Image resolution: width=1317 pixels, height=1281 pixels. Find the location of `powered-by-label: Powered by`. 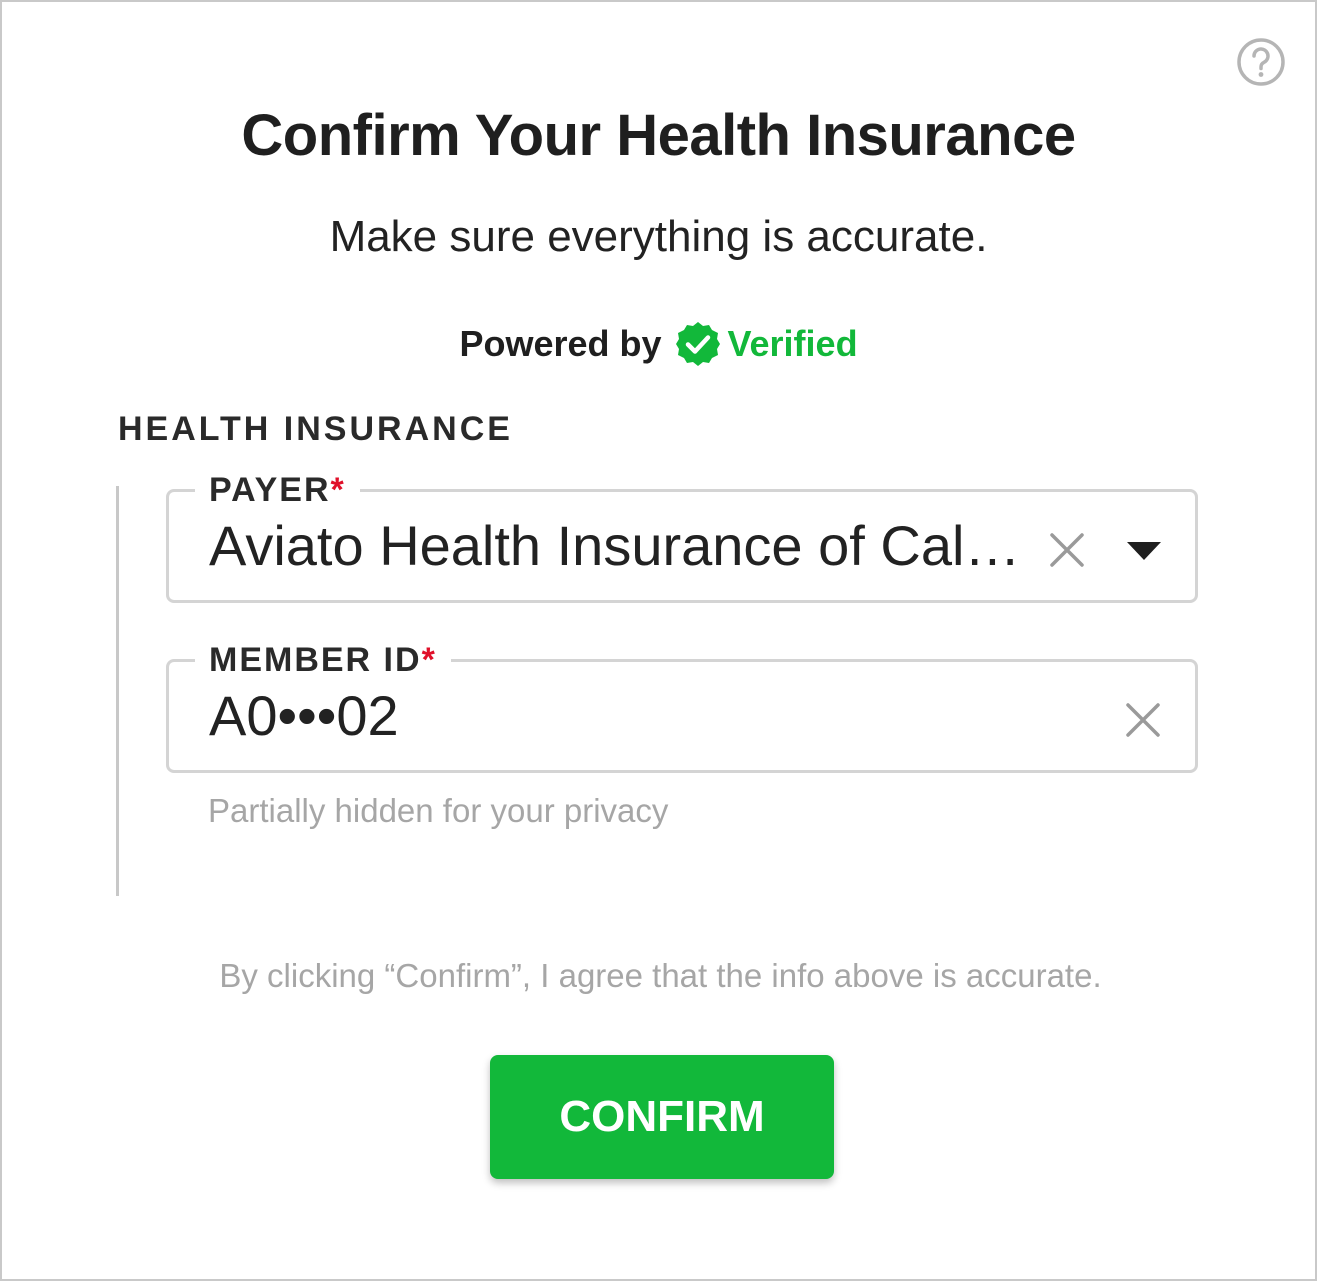

powered-by-label: Powered by is located at coordinates (560, 343).